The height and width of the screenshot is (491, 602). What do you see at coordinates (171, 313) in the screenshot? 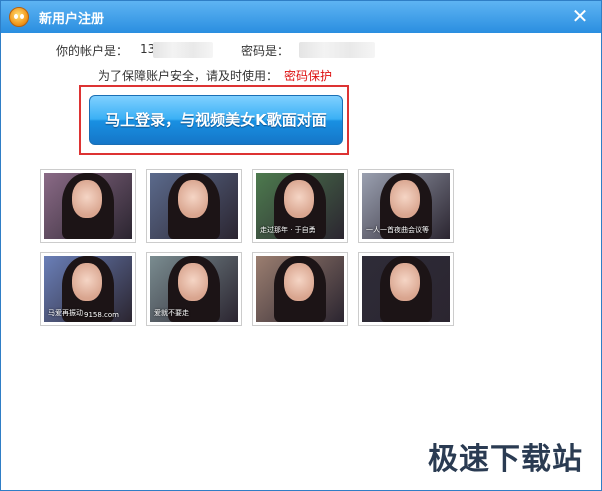
I see `thumbnail-caption: 爱就不要走` at bounding box center [171, 313].